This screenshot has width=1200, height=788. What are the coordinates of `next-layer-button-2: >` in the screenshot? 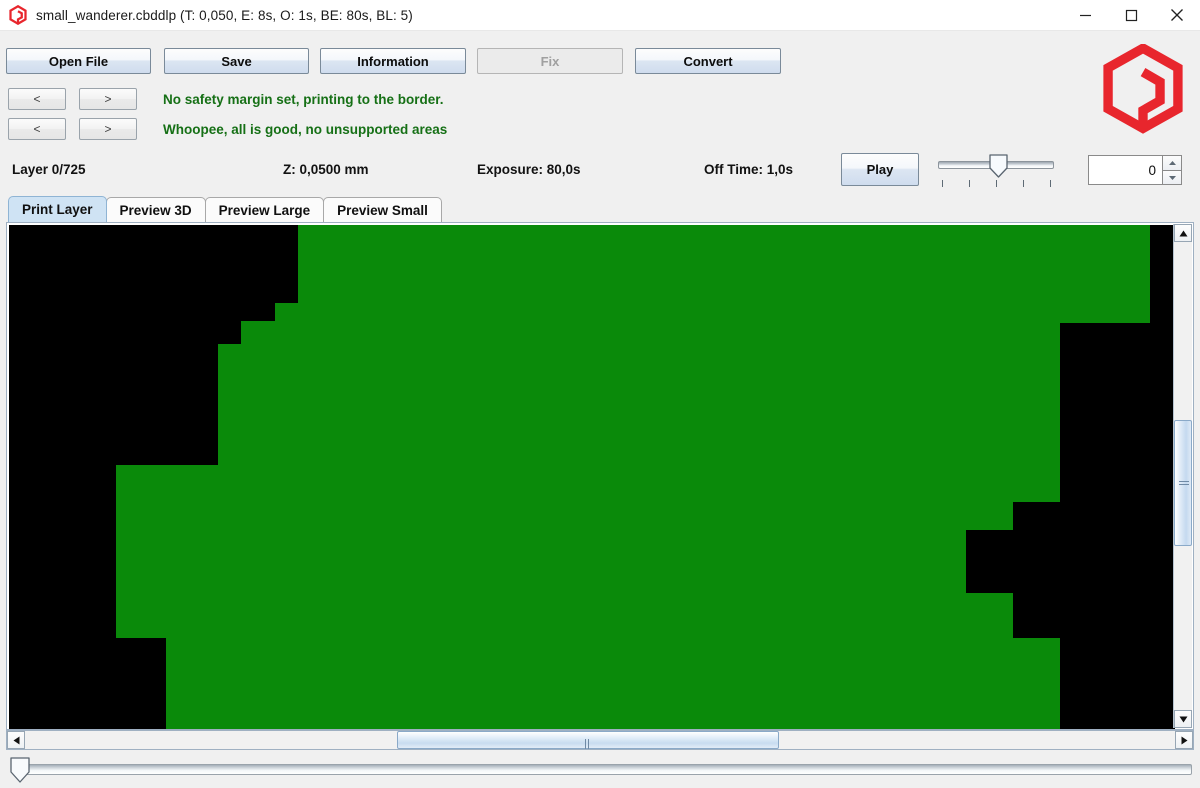 It's located at (108, 129).